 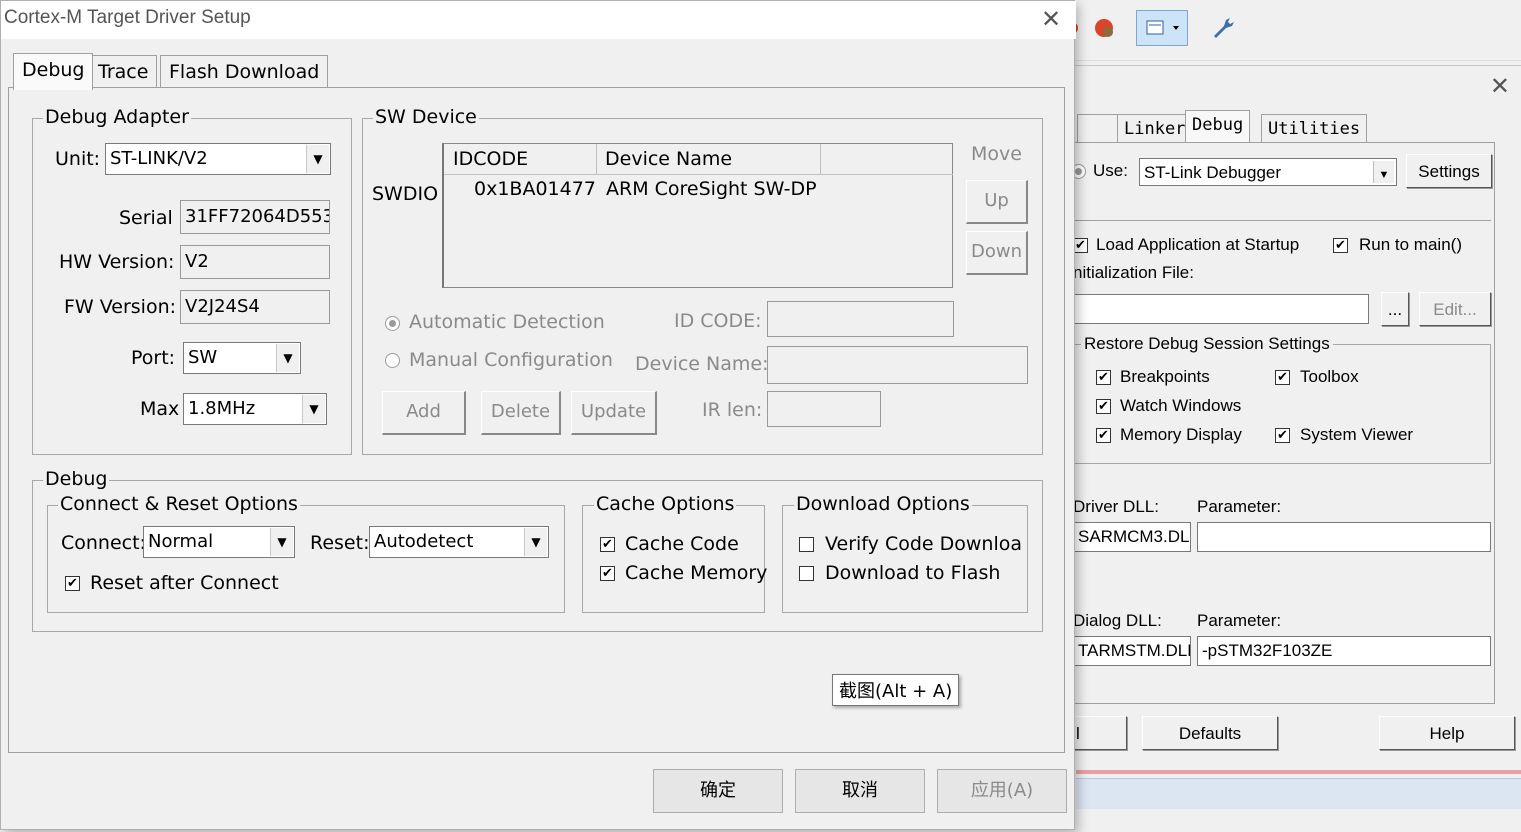 What do you see at coordinates (159, 158) in the screenshot?
I see `unit-value: ST-LINK/V2` at bounding box center [159, 158].